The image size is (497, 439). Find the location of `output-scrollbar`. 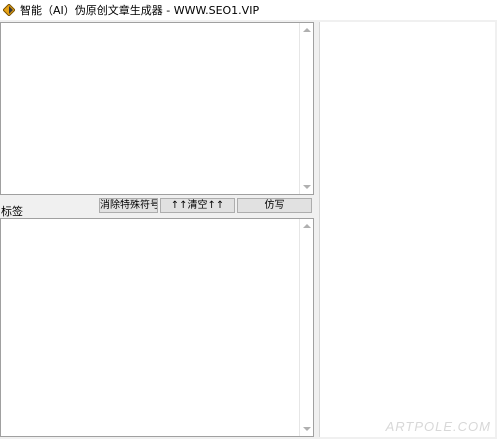

output-scrollbar is located at coordinates (306, 327).